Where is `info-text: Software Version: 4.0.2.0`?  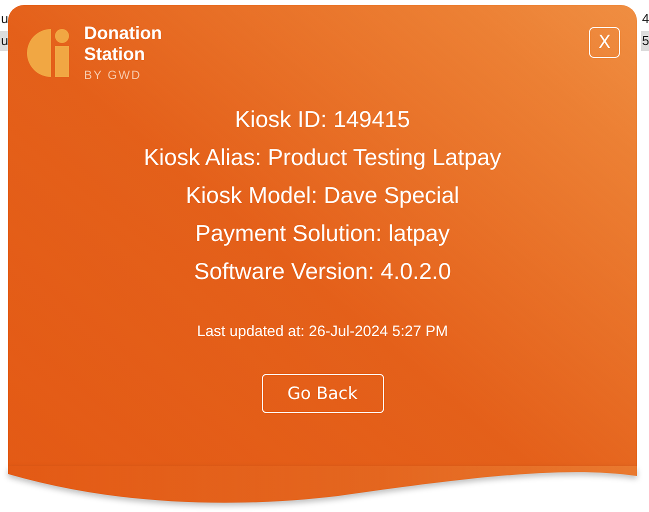 info-text: Software Version: 4.0.2.0 is located at coordinates (322, 271).